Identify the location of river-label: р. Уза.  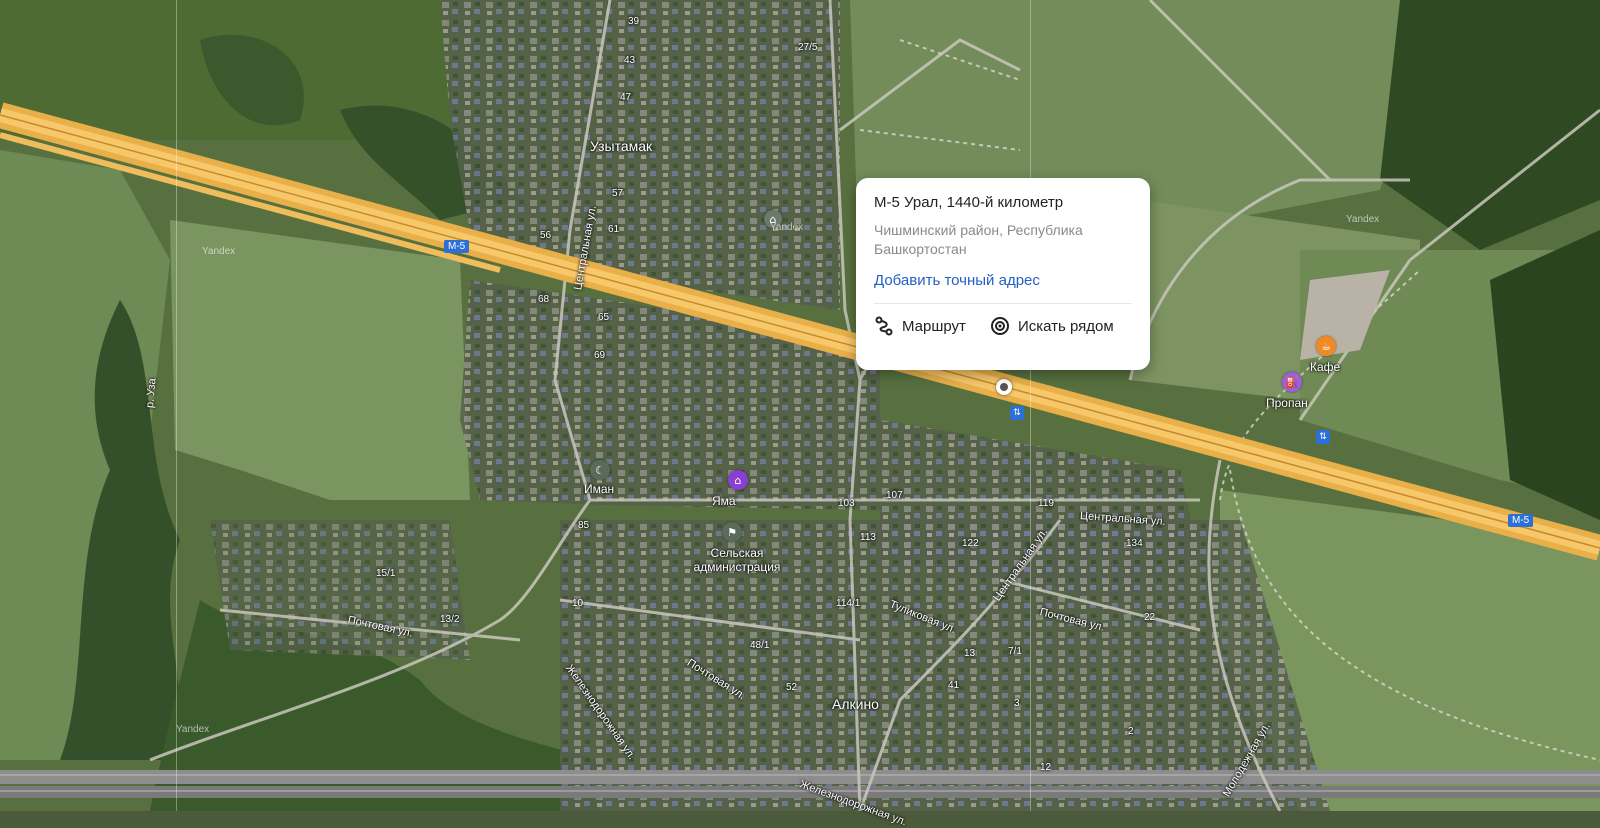
(151, 393).